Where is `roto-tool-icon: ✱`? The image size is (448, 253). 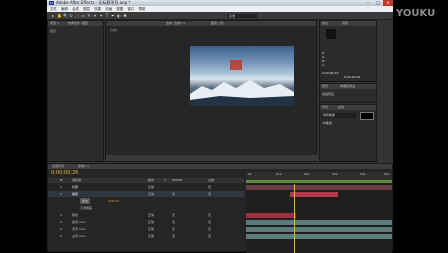 roto-tool-icon: ✱ is located at coordinates (125, 16).